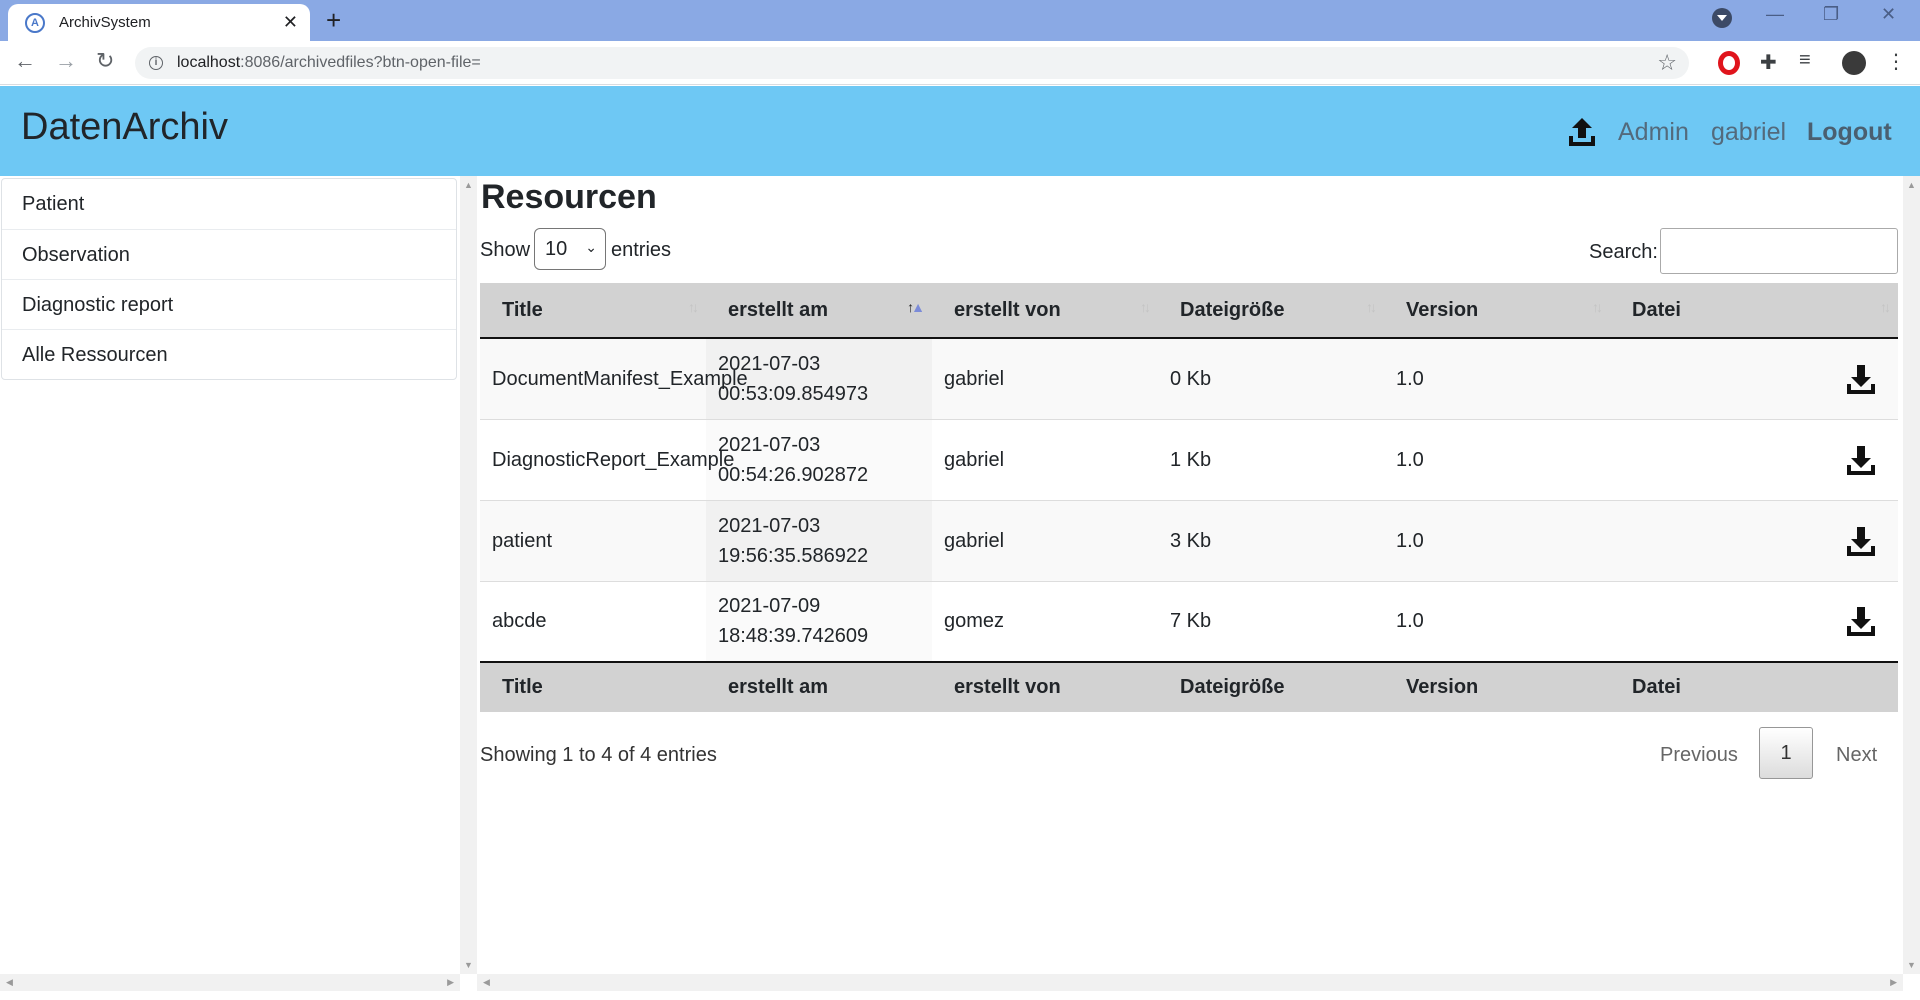 The image size is (1920, 1000). I want to click on cell-title: DiagnosticReport_Example, so click(607, 459).